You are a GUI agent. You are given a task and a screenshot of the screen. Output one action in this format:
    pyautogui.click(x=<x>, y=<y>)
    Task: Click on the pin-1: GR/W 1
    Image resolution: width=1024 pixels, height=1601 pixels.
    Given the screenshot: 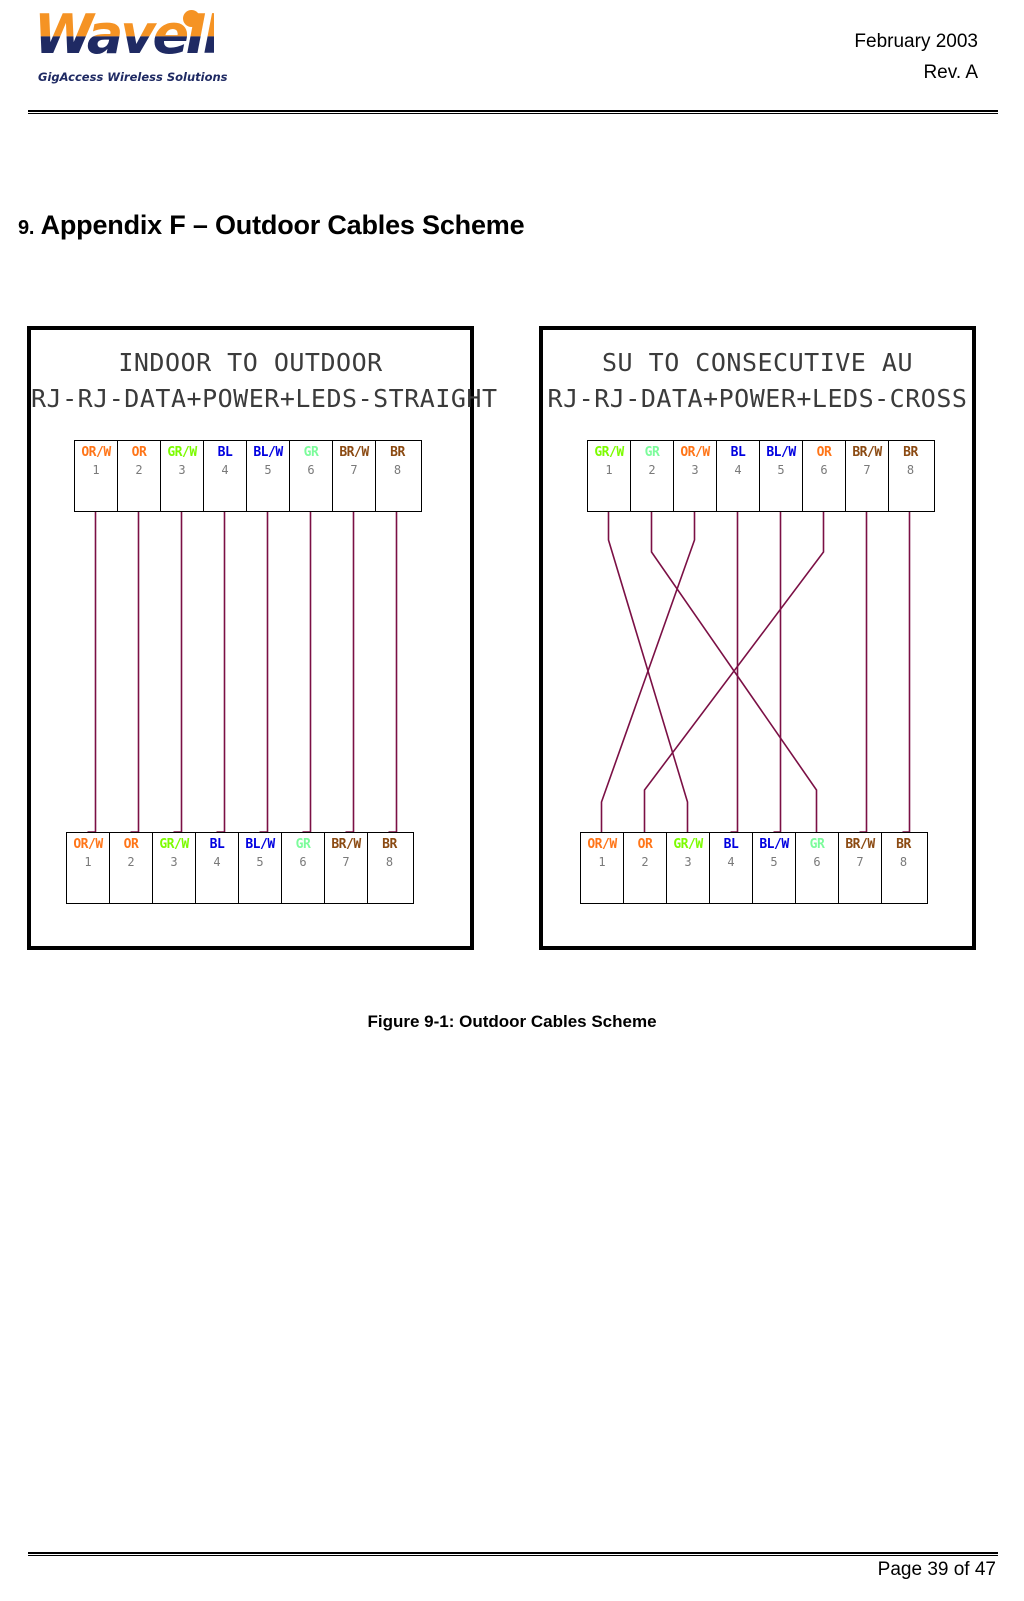 What is the action you would take?
    pyautogui.click(x=609, y=476)
    